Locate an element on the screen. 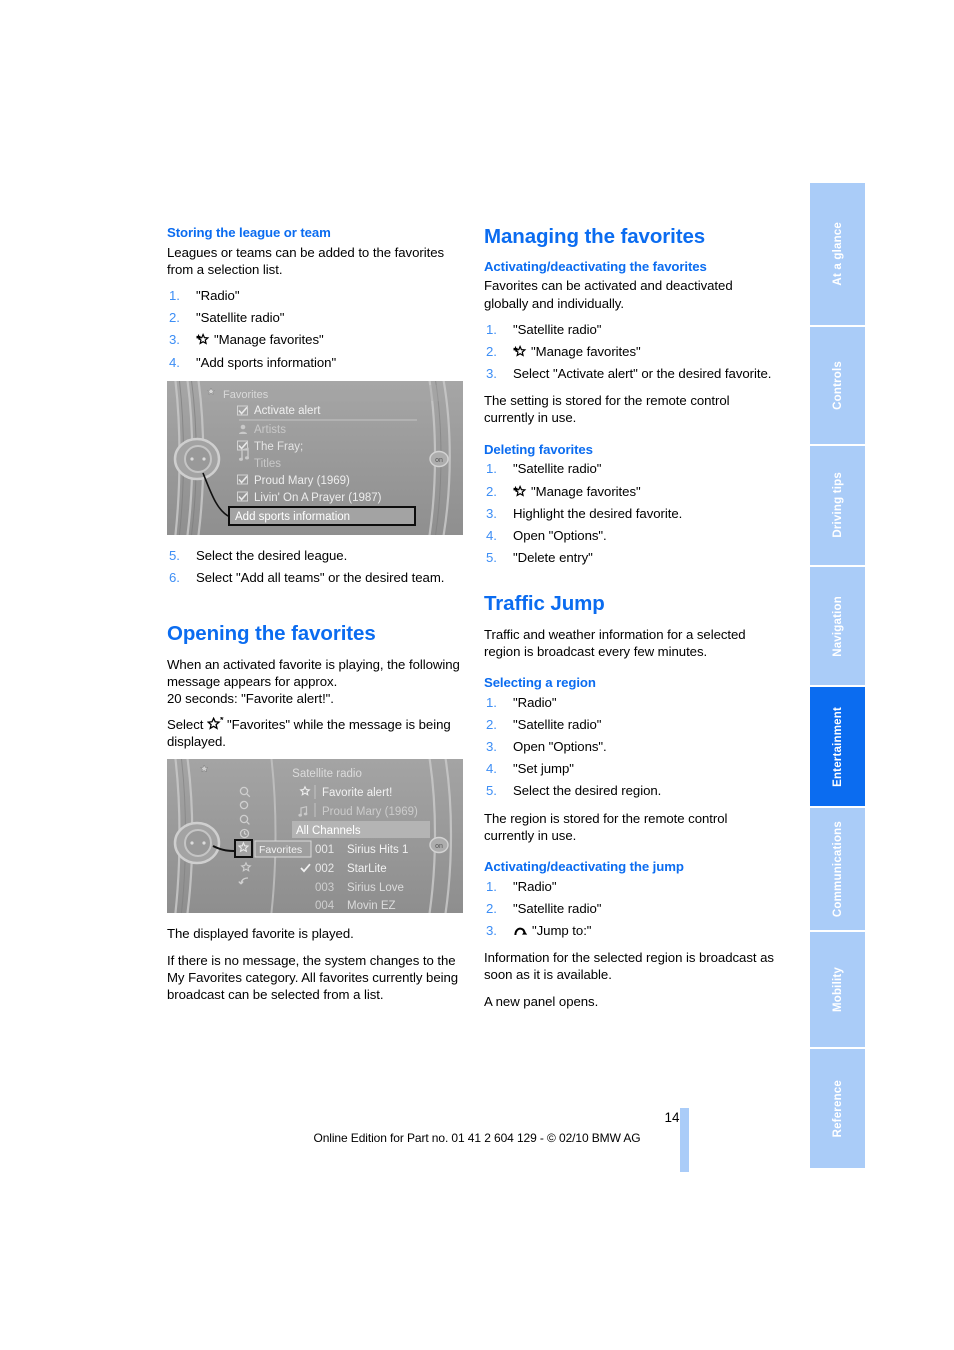 The image size is (954, 1350). svg-text: StarLite is located at coordinates (367, 869).